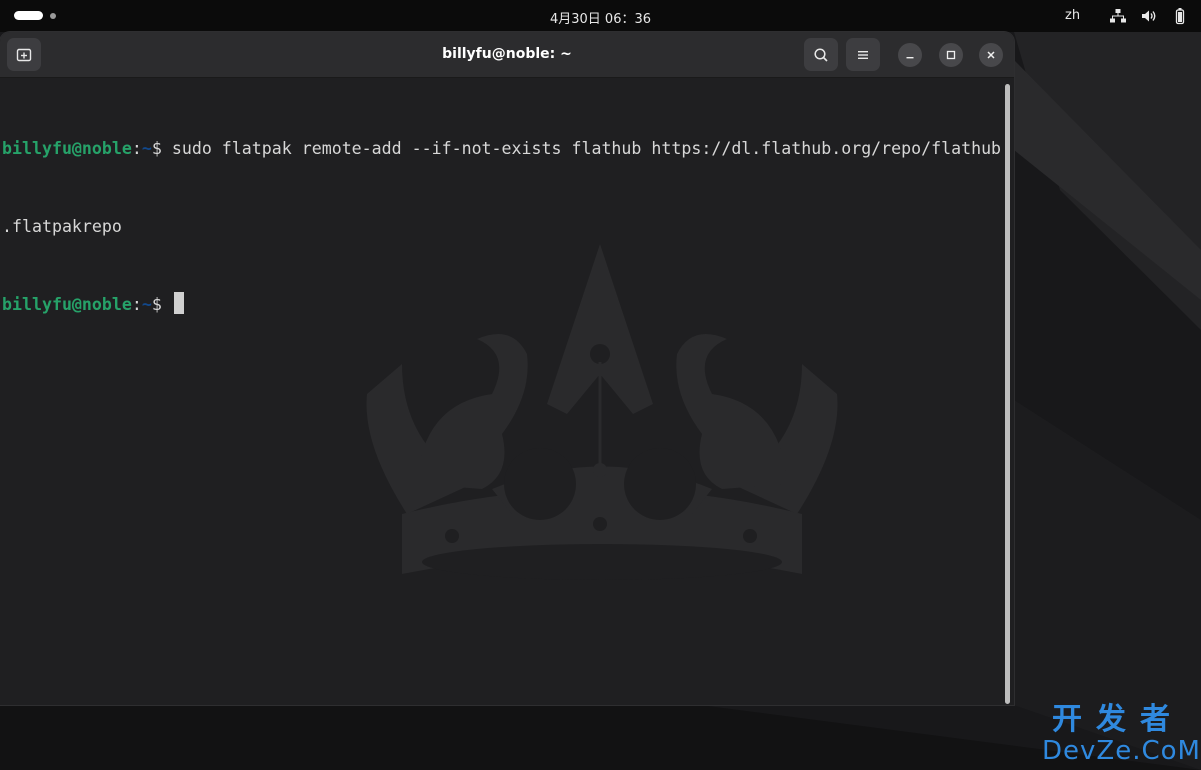 This screenshot has height=770, width=1201. I want to click on close-icon, so click(991, 55).